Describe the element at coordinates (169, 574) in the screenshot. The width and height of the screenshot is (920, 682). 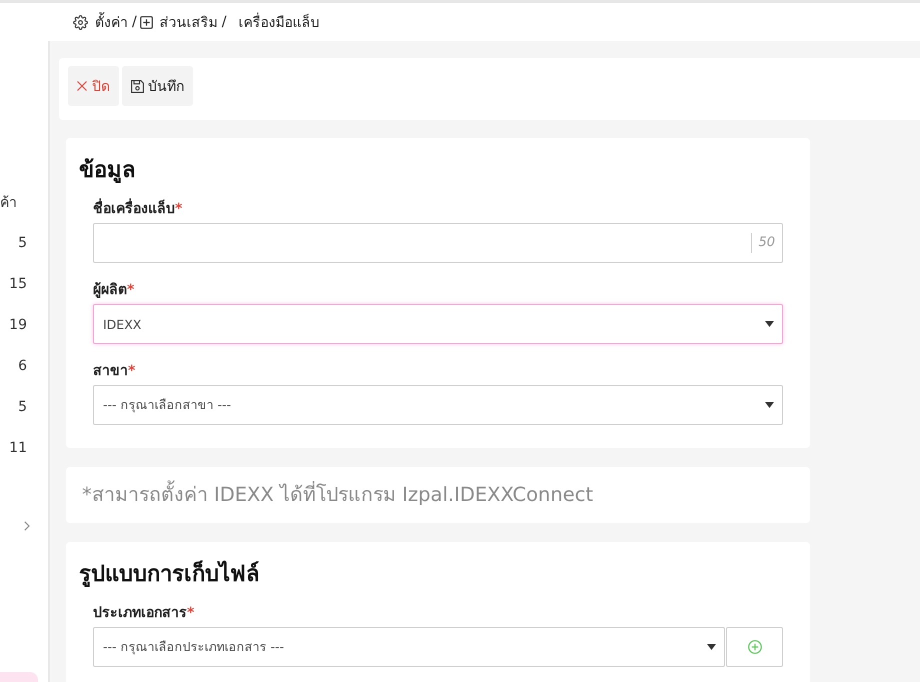
I see `section-title: รูปแบบการเก็บไฟล์` at that location.